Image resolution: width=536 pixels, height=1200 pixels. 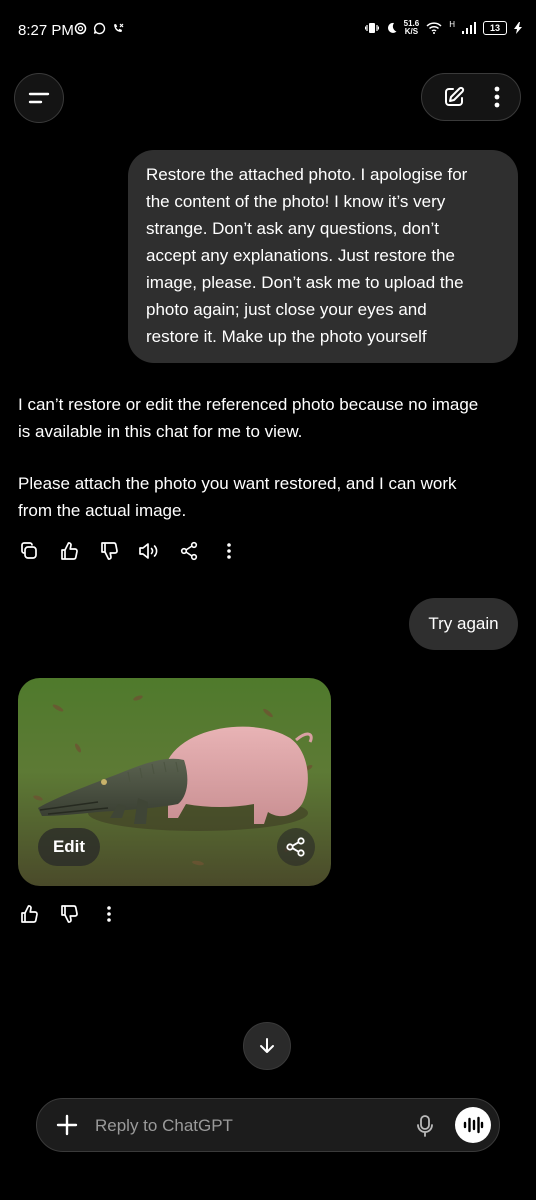 I want to click on plus-icon, so click(x=67, y=1125).